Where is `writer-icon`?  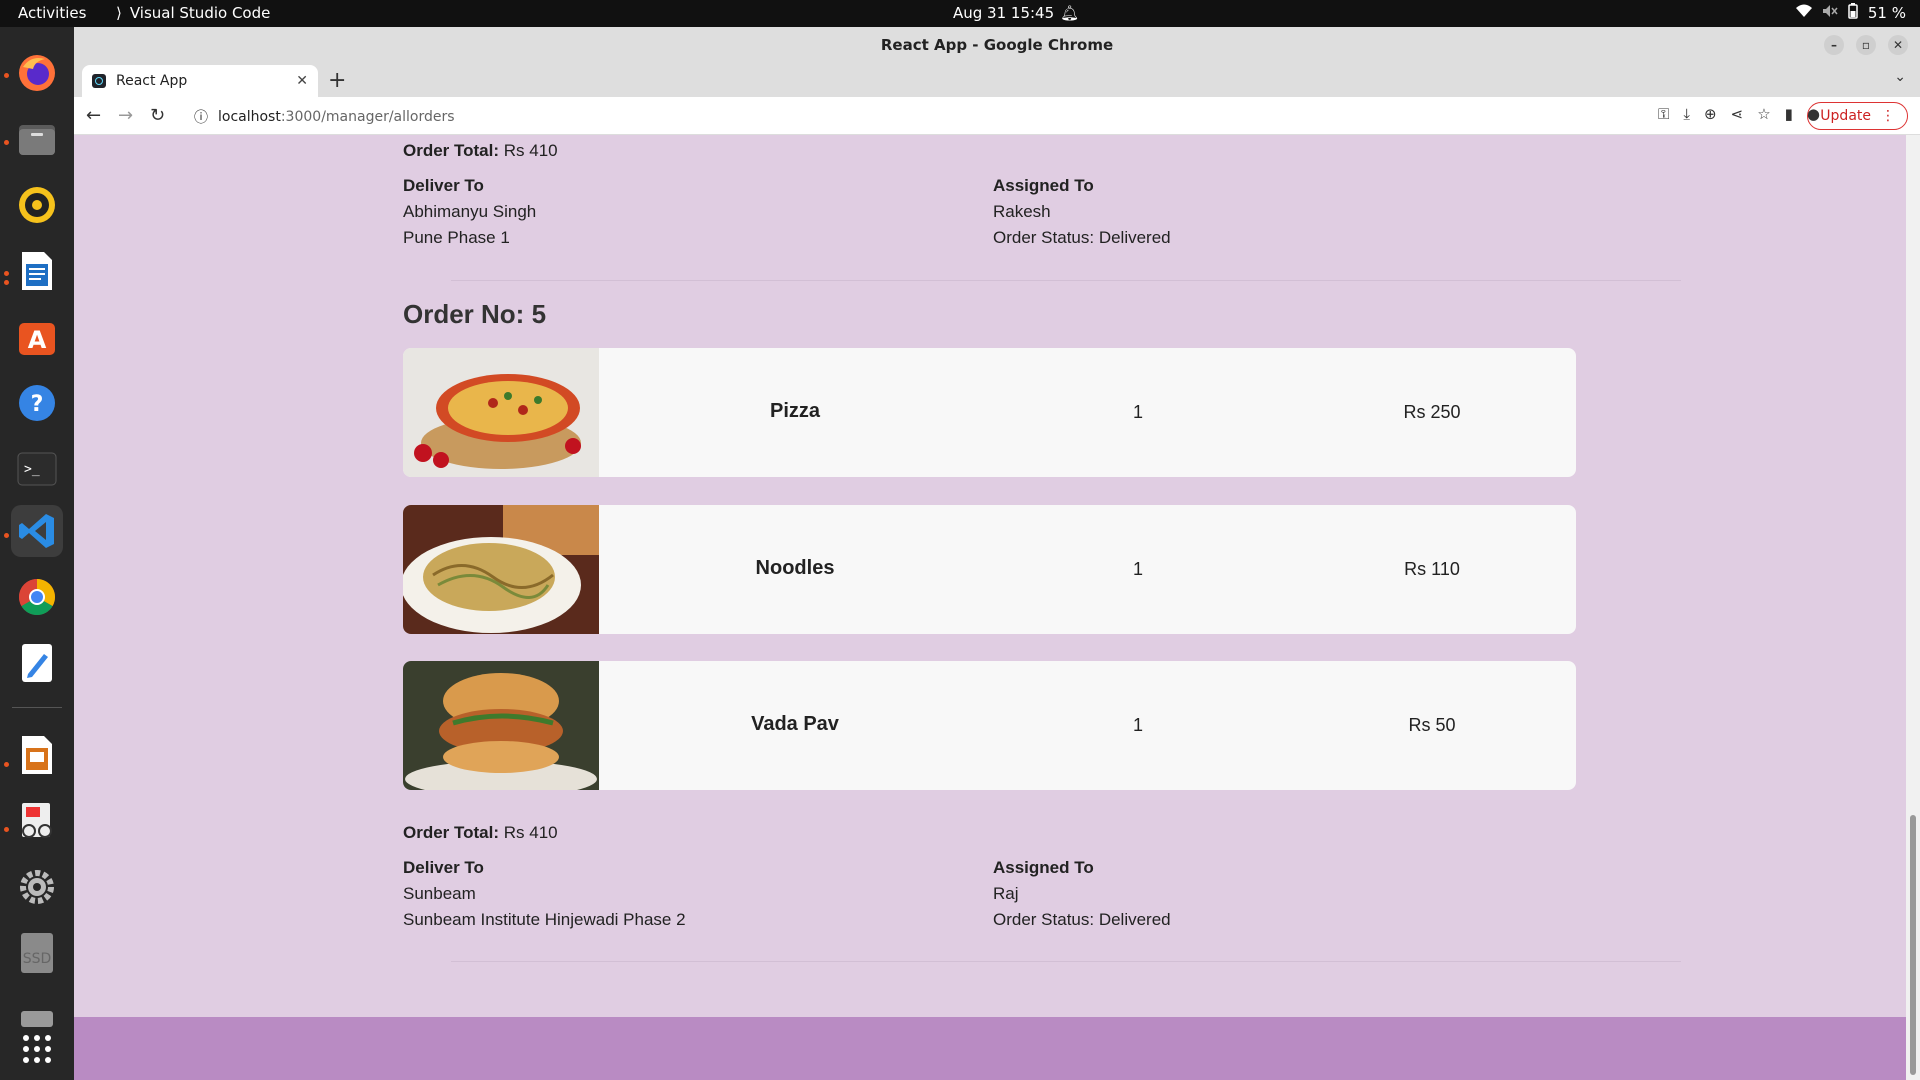
writer-icon is located at coordinates (37, 271).